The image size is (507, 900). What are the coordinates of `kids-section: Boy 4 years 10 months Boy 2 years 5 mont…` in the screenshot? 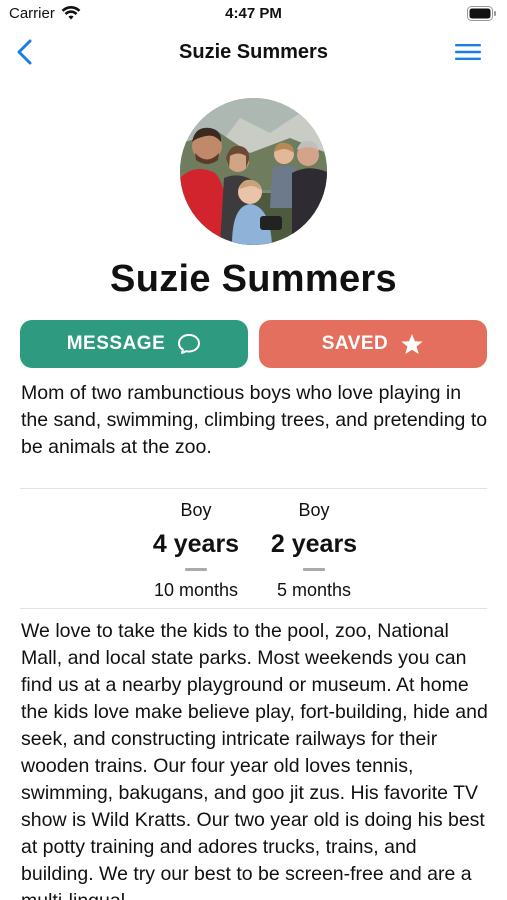 It's located at (253, 551).